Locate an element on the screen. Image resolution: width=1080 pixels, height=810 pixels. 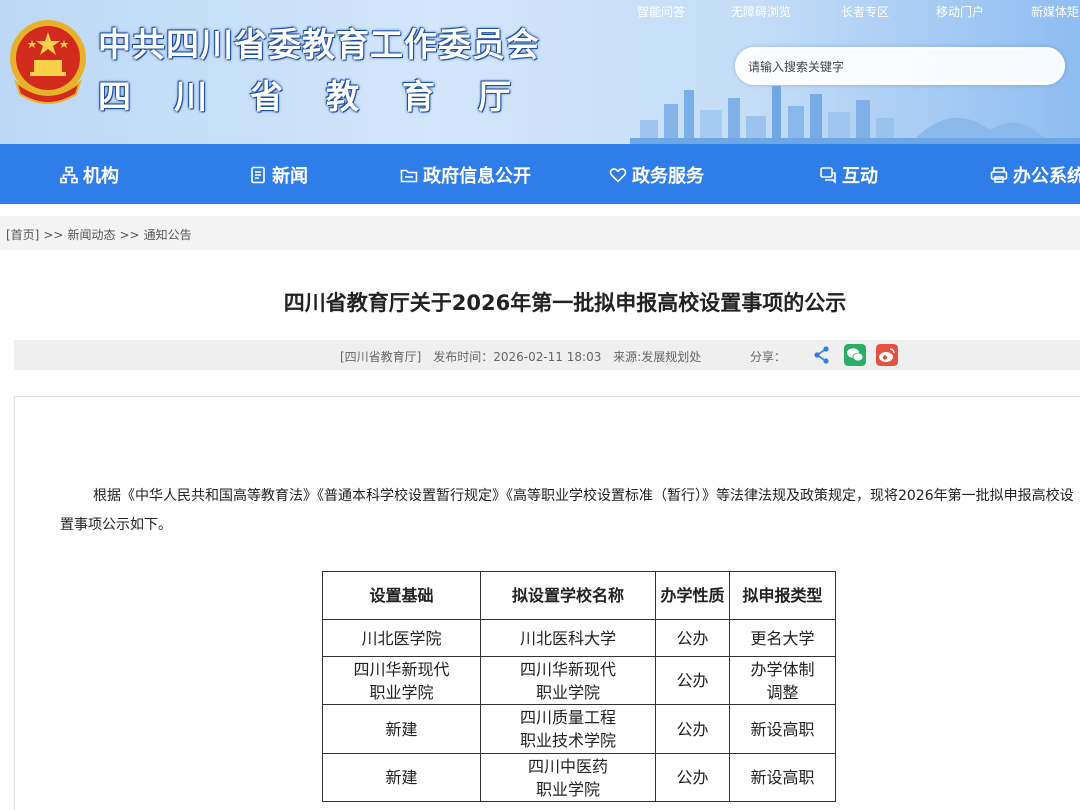
table-header-row: 设置基础 拟设置学校名称 办学性质 拟申报类型 is located at coordinates (579, 595).